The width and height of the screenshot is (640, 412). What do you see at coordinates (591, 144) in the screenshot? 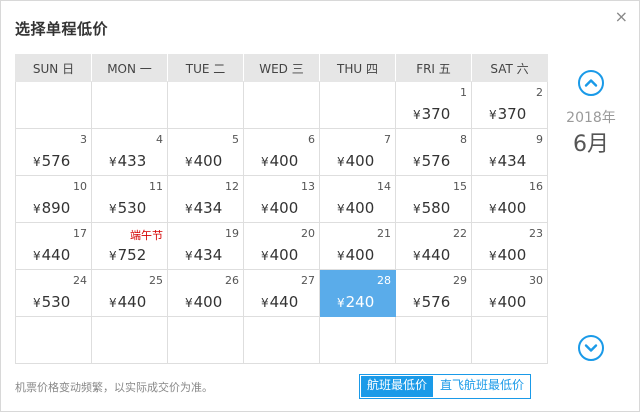
I see `month-label: 6月` at bounding box center [591, 144].